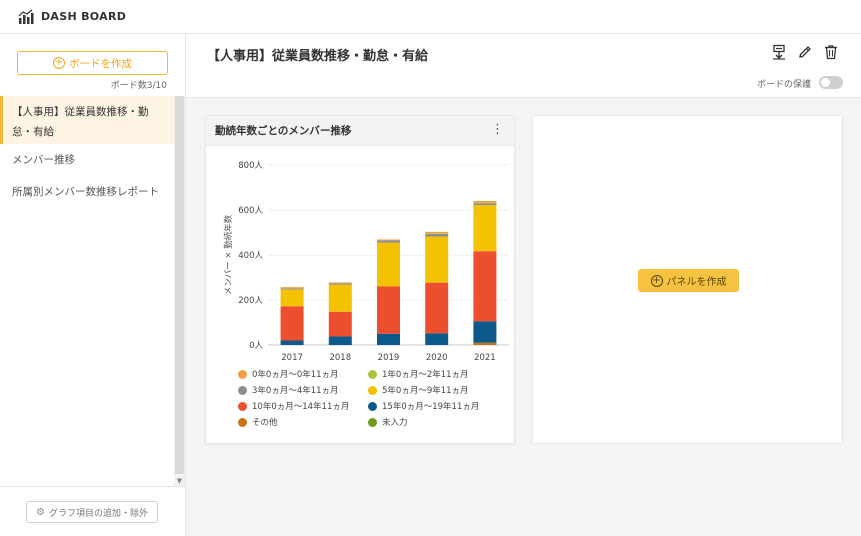 The image size is (861, 536). Describe the element at coordinates (250, 301) in the screenshot. I see `y-tick-label: 200人` at that location.